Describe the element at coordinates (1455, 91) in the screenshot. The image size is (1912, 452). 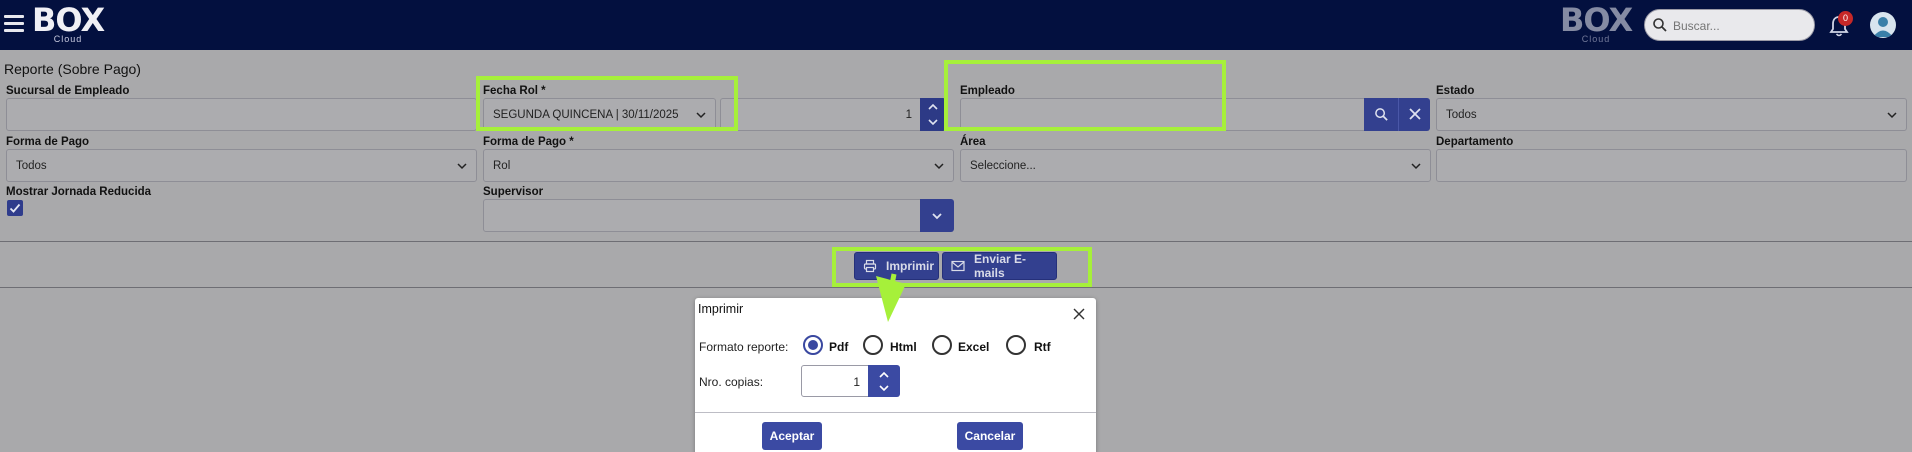
I see `estado-label: Estado` at that location.